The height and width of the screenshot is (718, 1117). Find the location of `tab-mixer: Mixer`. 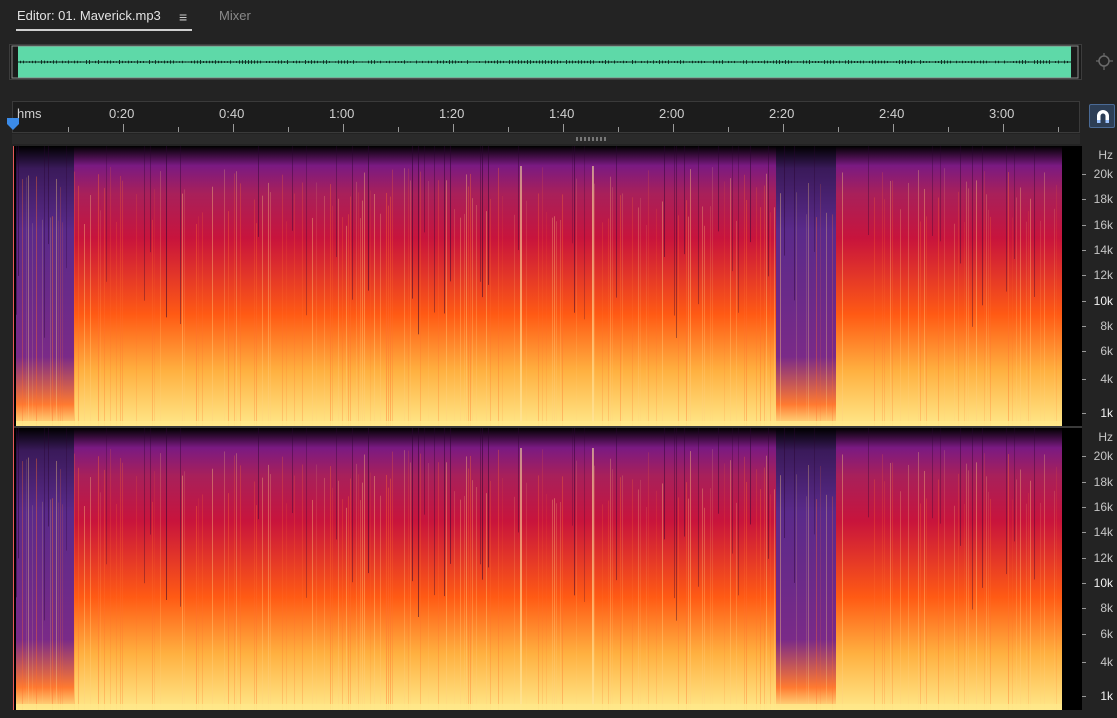

tab-mixer: Mixer is located at coordinates (235, 15).